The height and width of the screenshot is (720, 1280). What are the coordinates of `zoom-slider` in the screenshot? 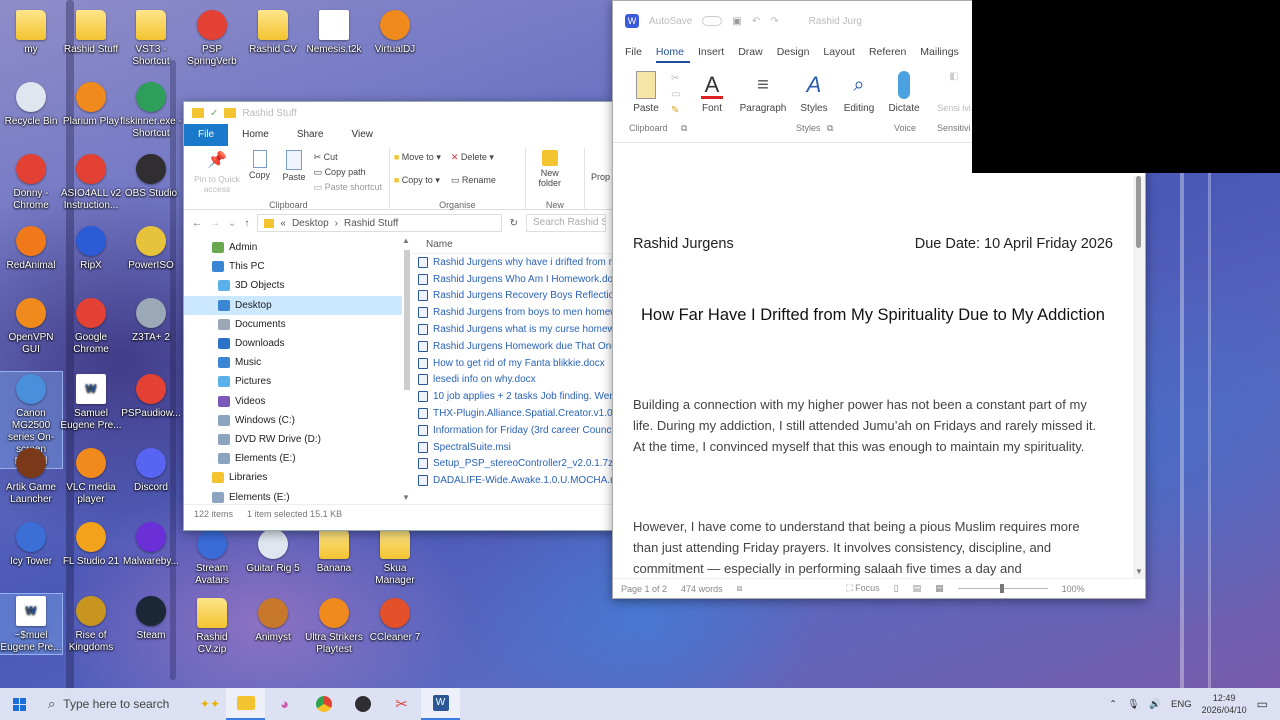 It's located at (1002, 588).